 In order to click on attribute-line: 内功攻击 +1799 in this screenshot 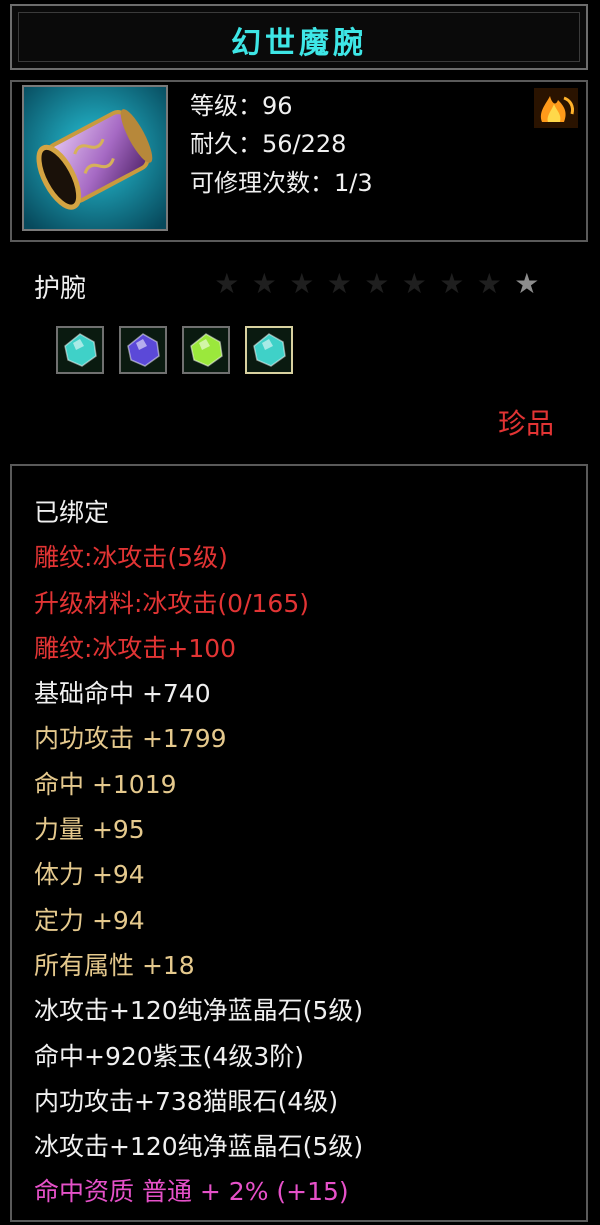, I will do `click(130, 739)`.